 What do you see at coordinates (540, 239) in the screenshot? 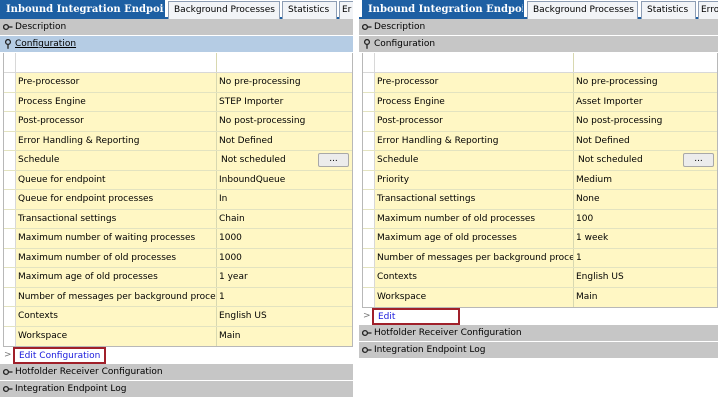
I see `table-row: Maximum age of old processes 1 week` at bounding box center [540, 239].